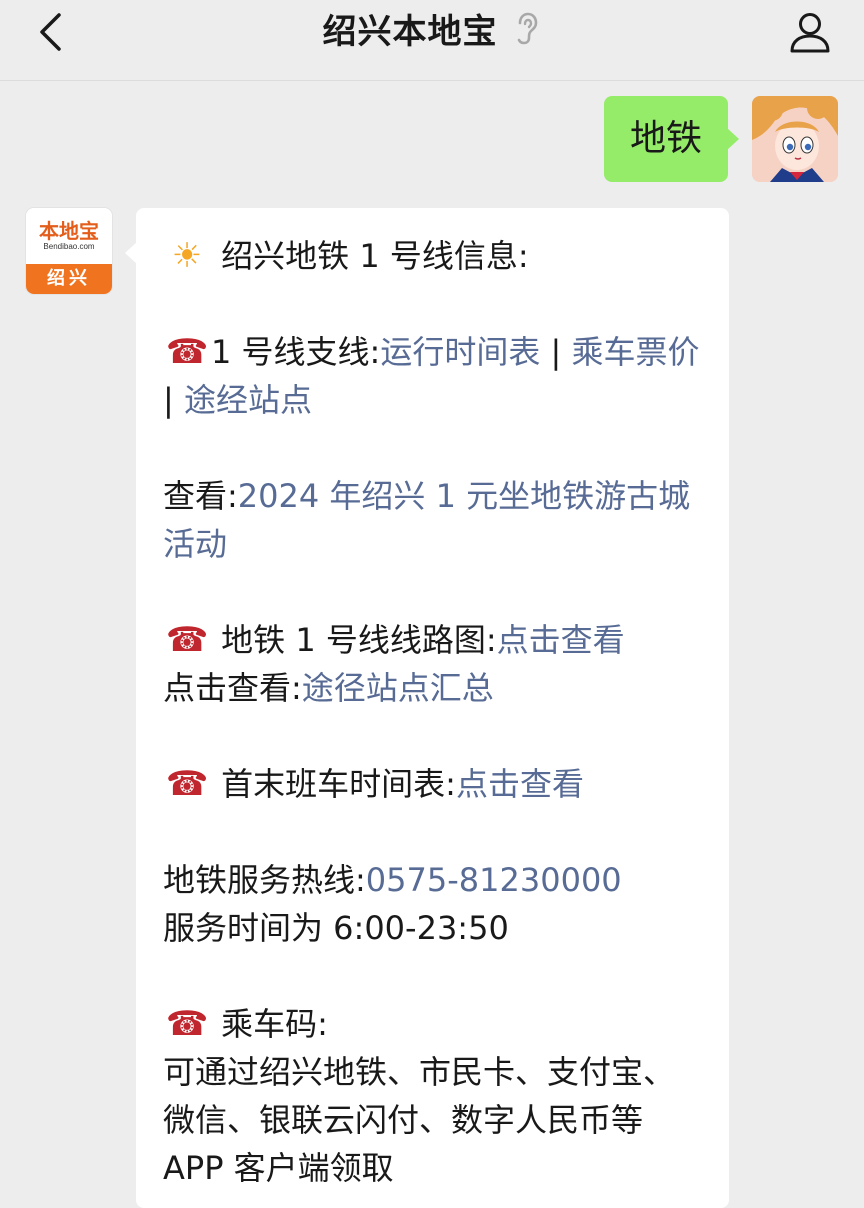  What do you see at coordinates (69, 231) in the screenshot?
I see `bot-avatar-brand: 本地宝` at bounding box center [69, 231].